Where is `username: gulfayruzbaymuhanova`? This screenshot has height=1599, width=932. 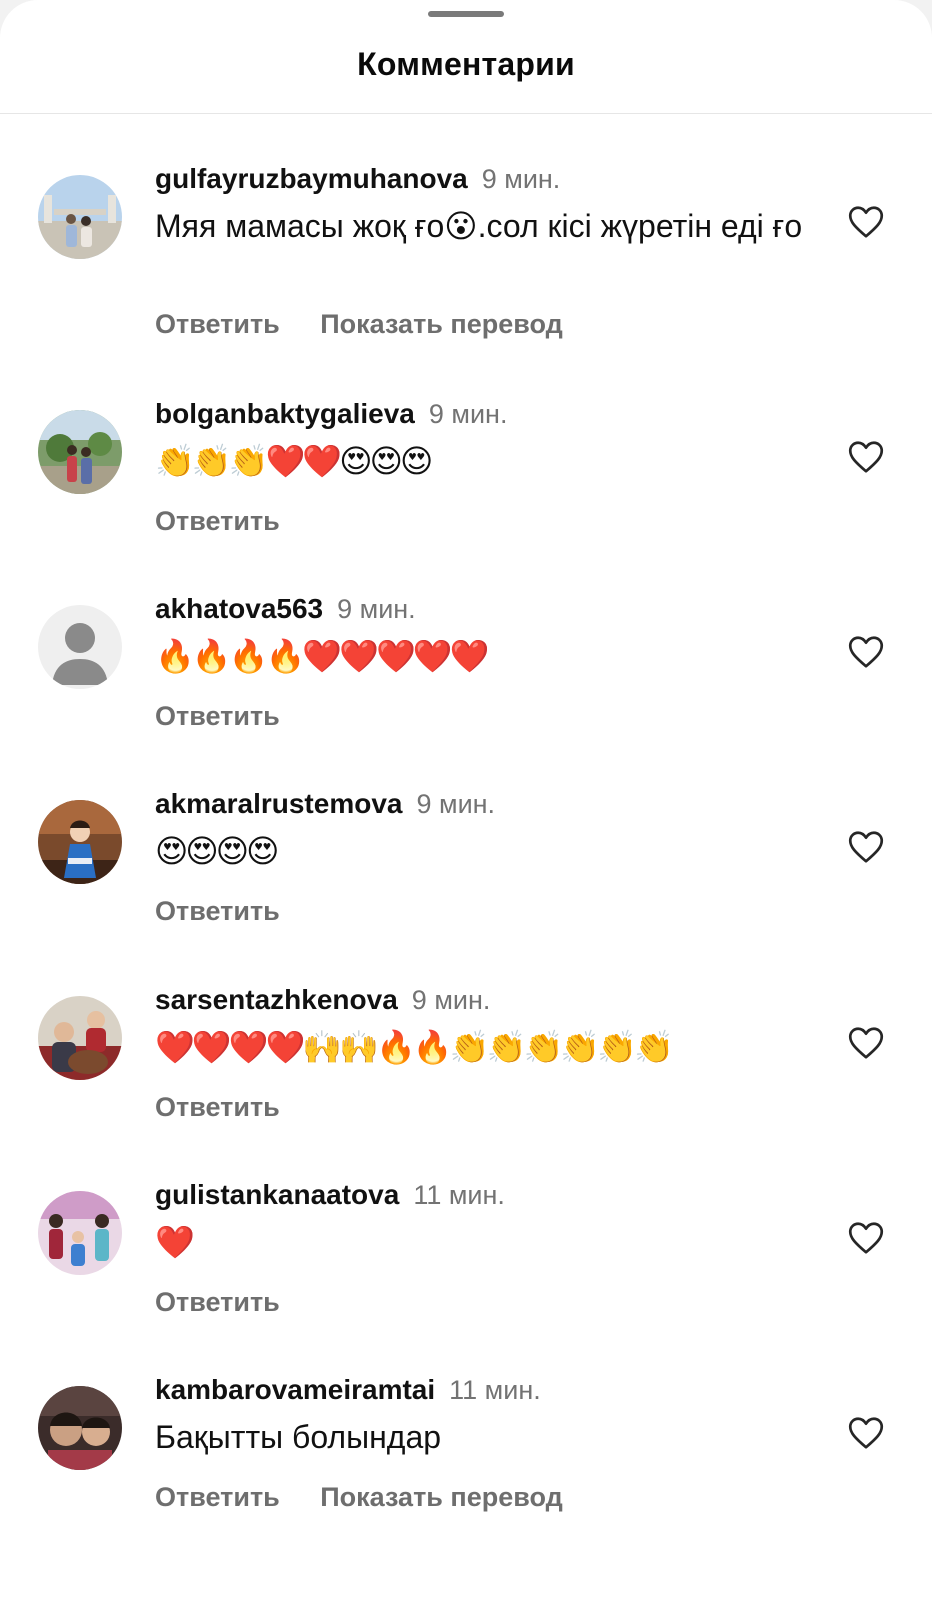 username: gulfayruzbaymuhanova is located at coordinates (311, 178).